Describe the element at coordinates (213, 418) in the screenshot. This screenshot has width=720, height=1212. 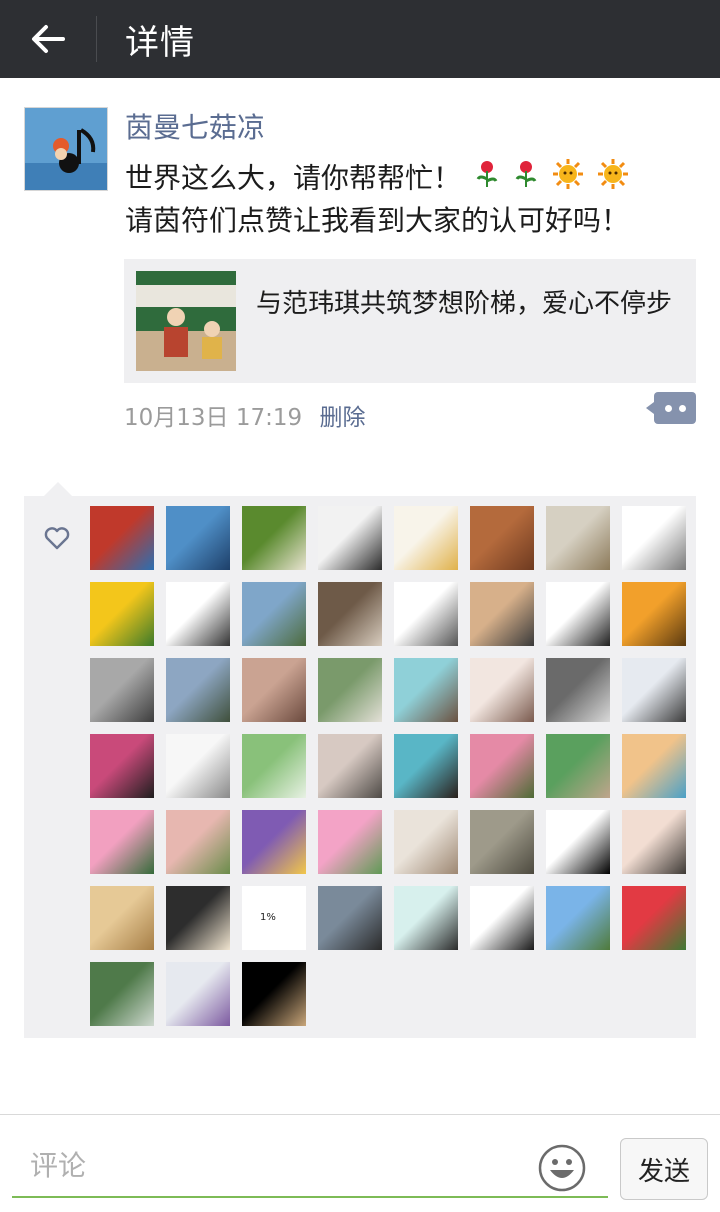
I see `post-time: 10月13日 17:19` at that location.